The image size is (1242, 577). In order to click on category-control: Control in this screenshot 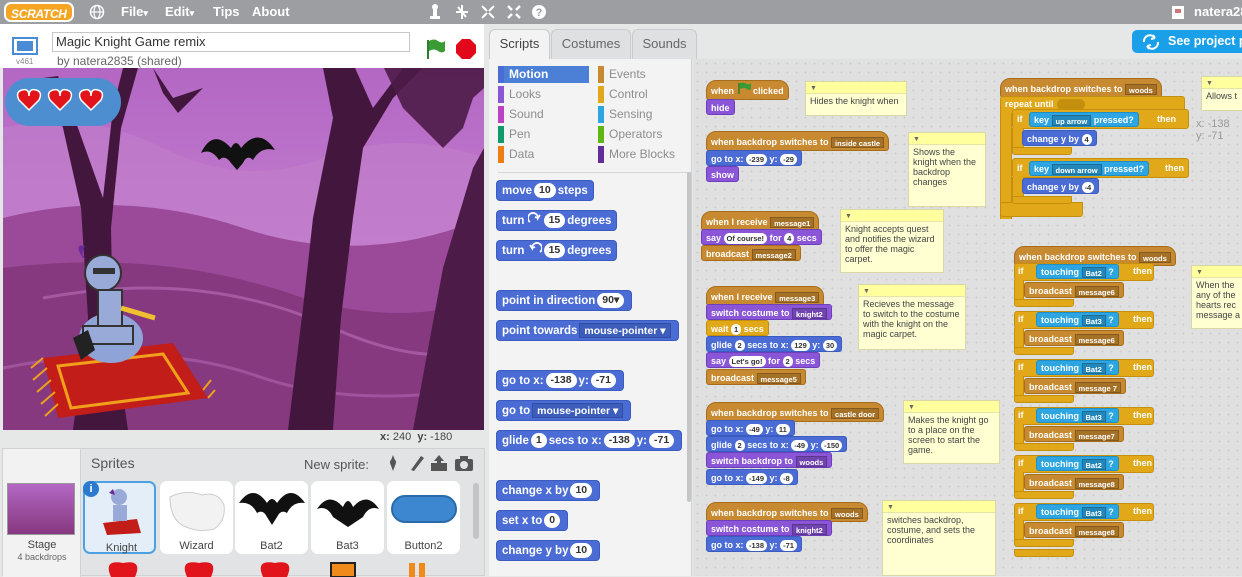, I will do `click(623, 94)`.